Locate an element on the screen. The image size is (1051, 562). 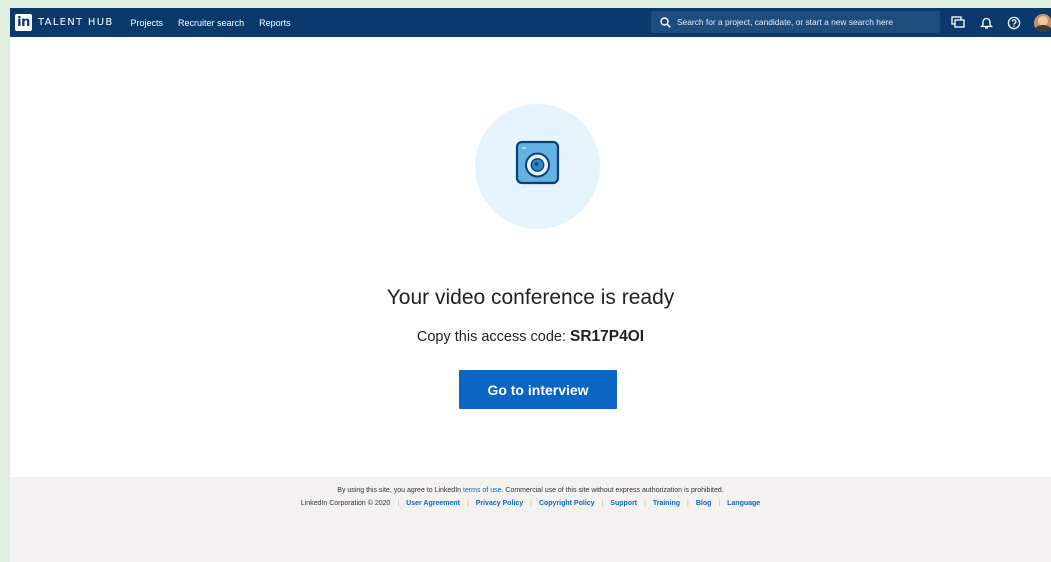
help-icon is located at coordinates (1014, 23).